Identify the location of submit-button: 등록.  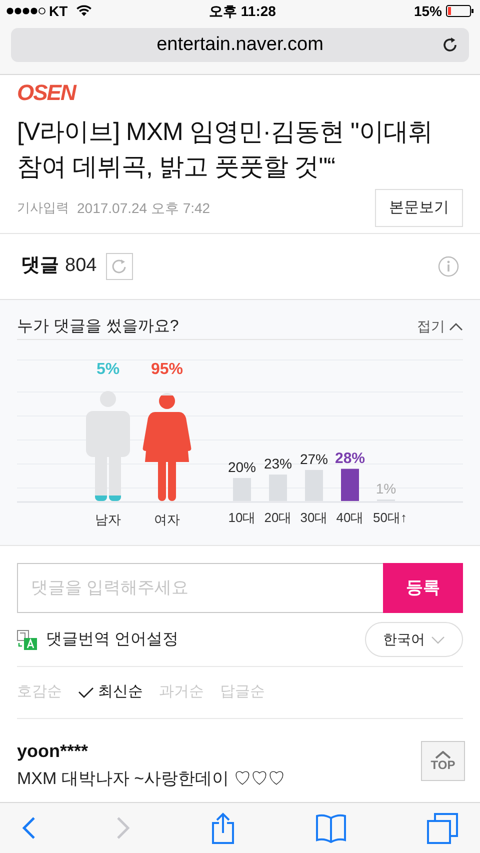
(423, 588).